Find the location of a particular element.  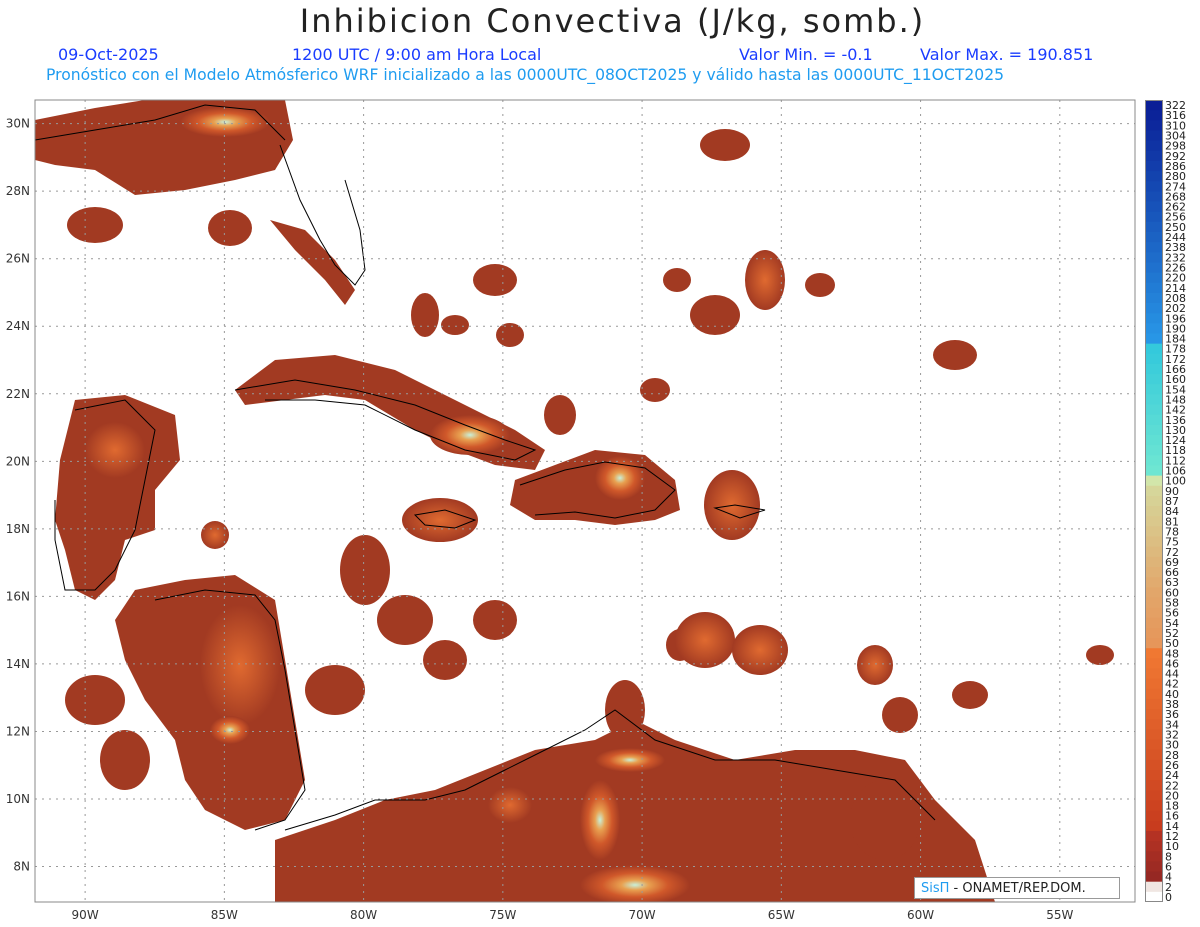

lon-tick-label: 65W is located at coordinates (781, 915).